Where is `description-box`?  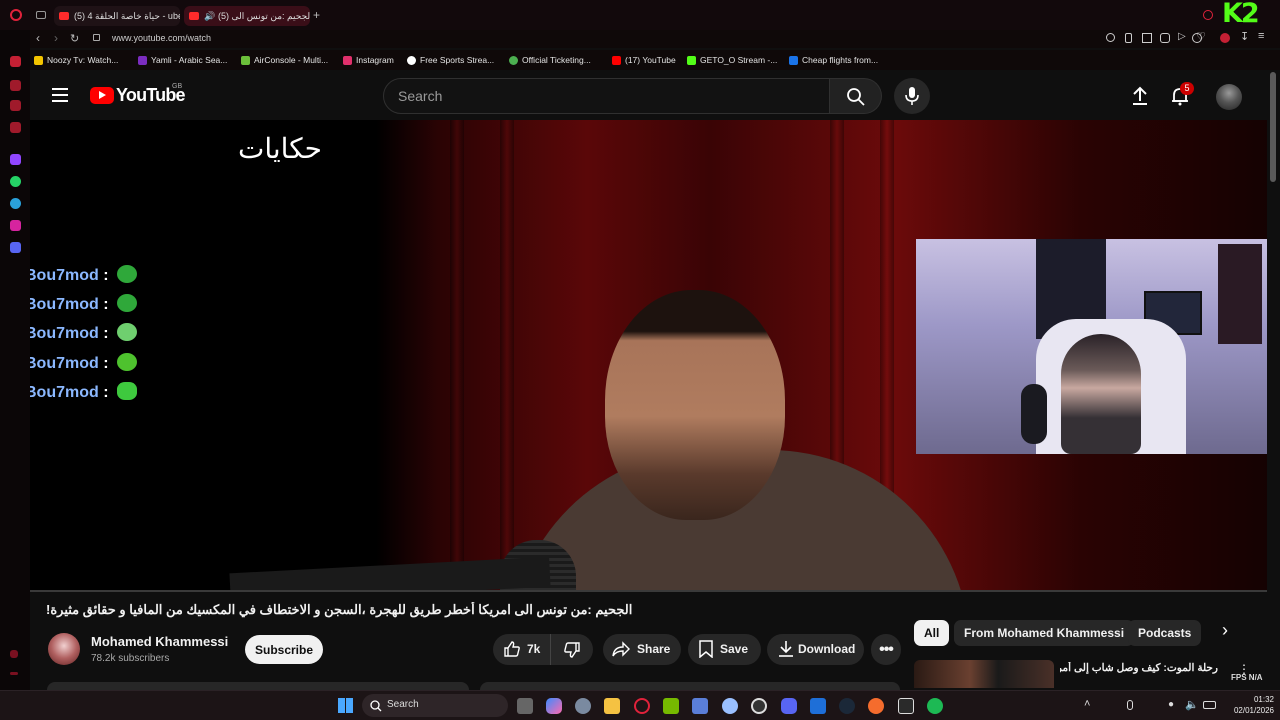
description-box is located at coordinates (258, 686).